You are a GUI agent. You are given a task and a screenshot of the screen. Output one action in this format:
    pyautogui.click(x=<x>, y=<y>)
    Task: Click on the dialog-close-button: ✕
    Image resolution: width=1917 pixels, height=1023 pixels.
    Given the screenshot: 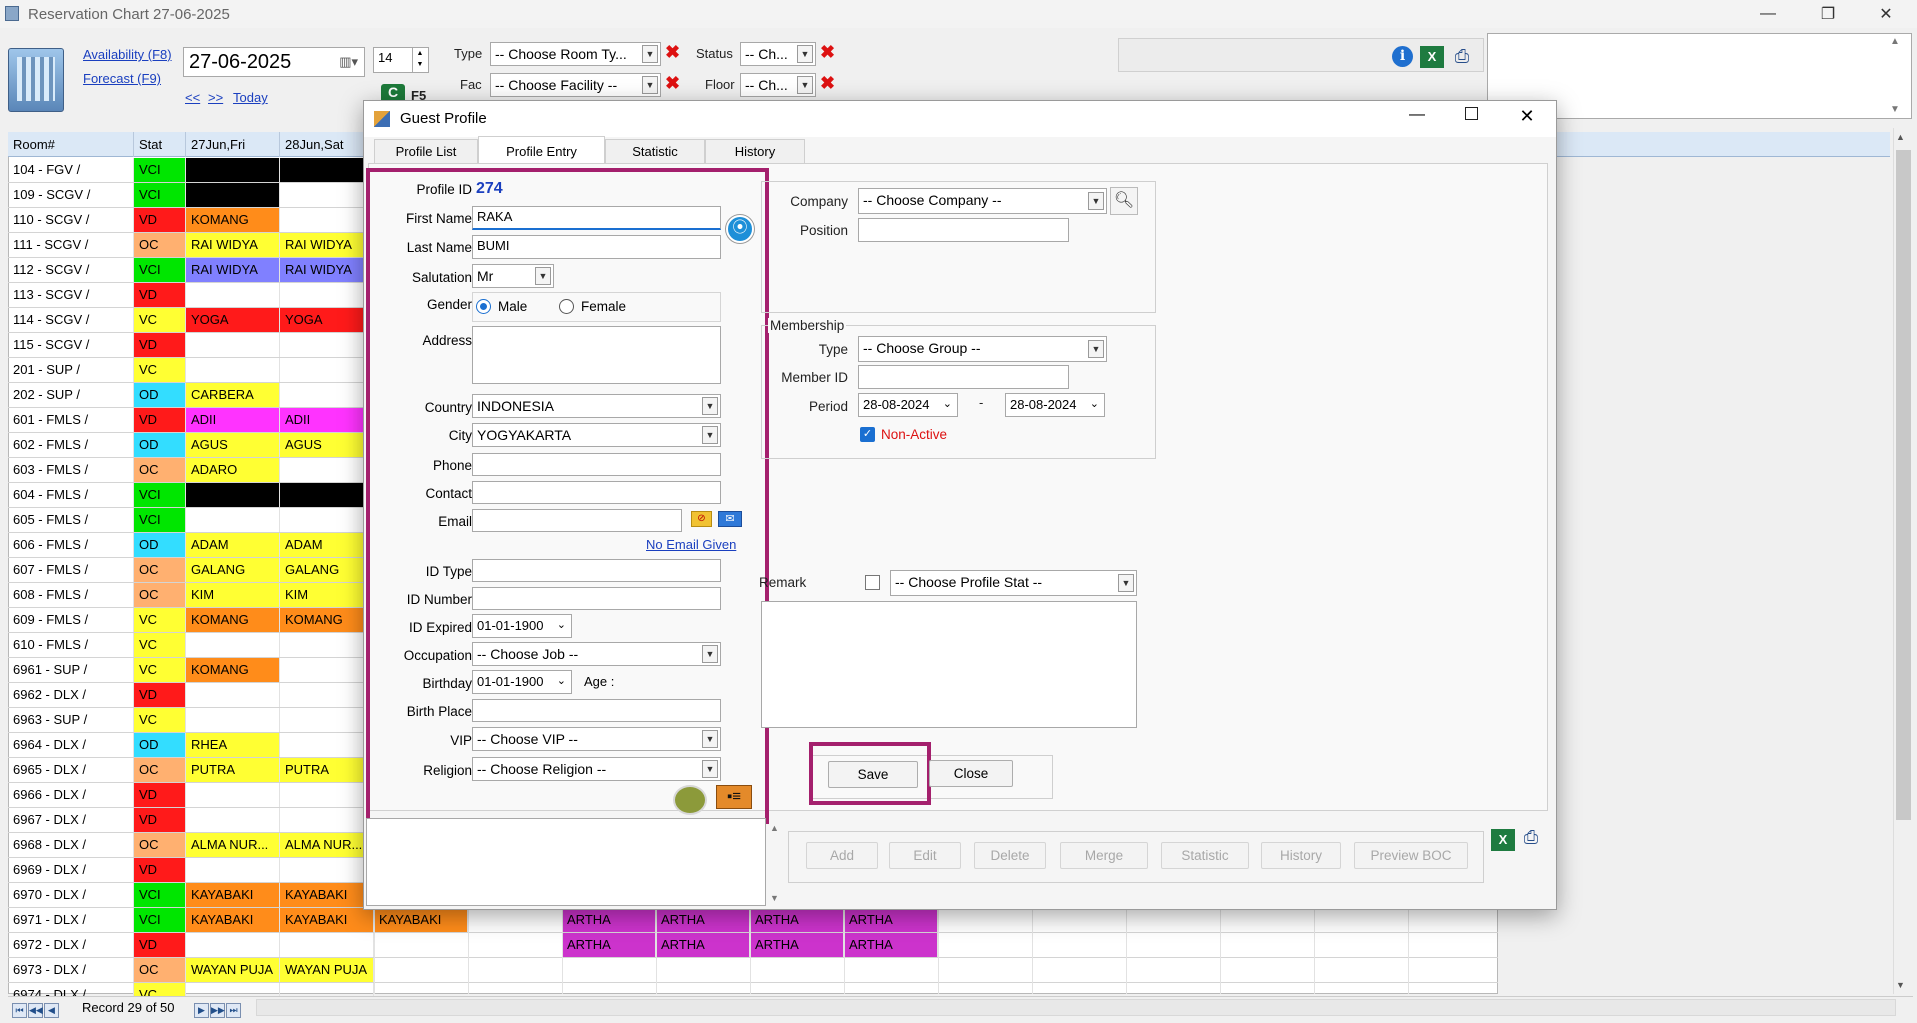 What is the action you would take?
    pyautogui.click(x=1527, y=116)
    